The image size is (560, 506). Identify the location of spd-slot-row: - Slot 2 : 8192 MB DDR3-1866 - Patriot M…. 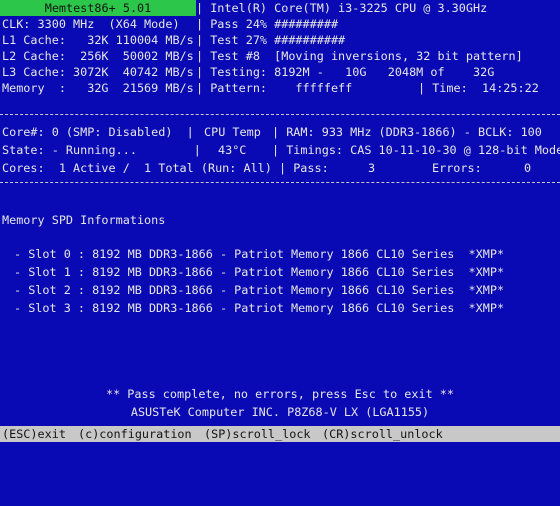
(280, 290).